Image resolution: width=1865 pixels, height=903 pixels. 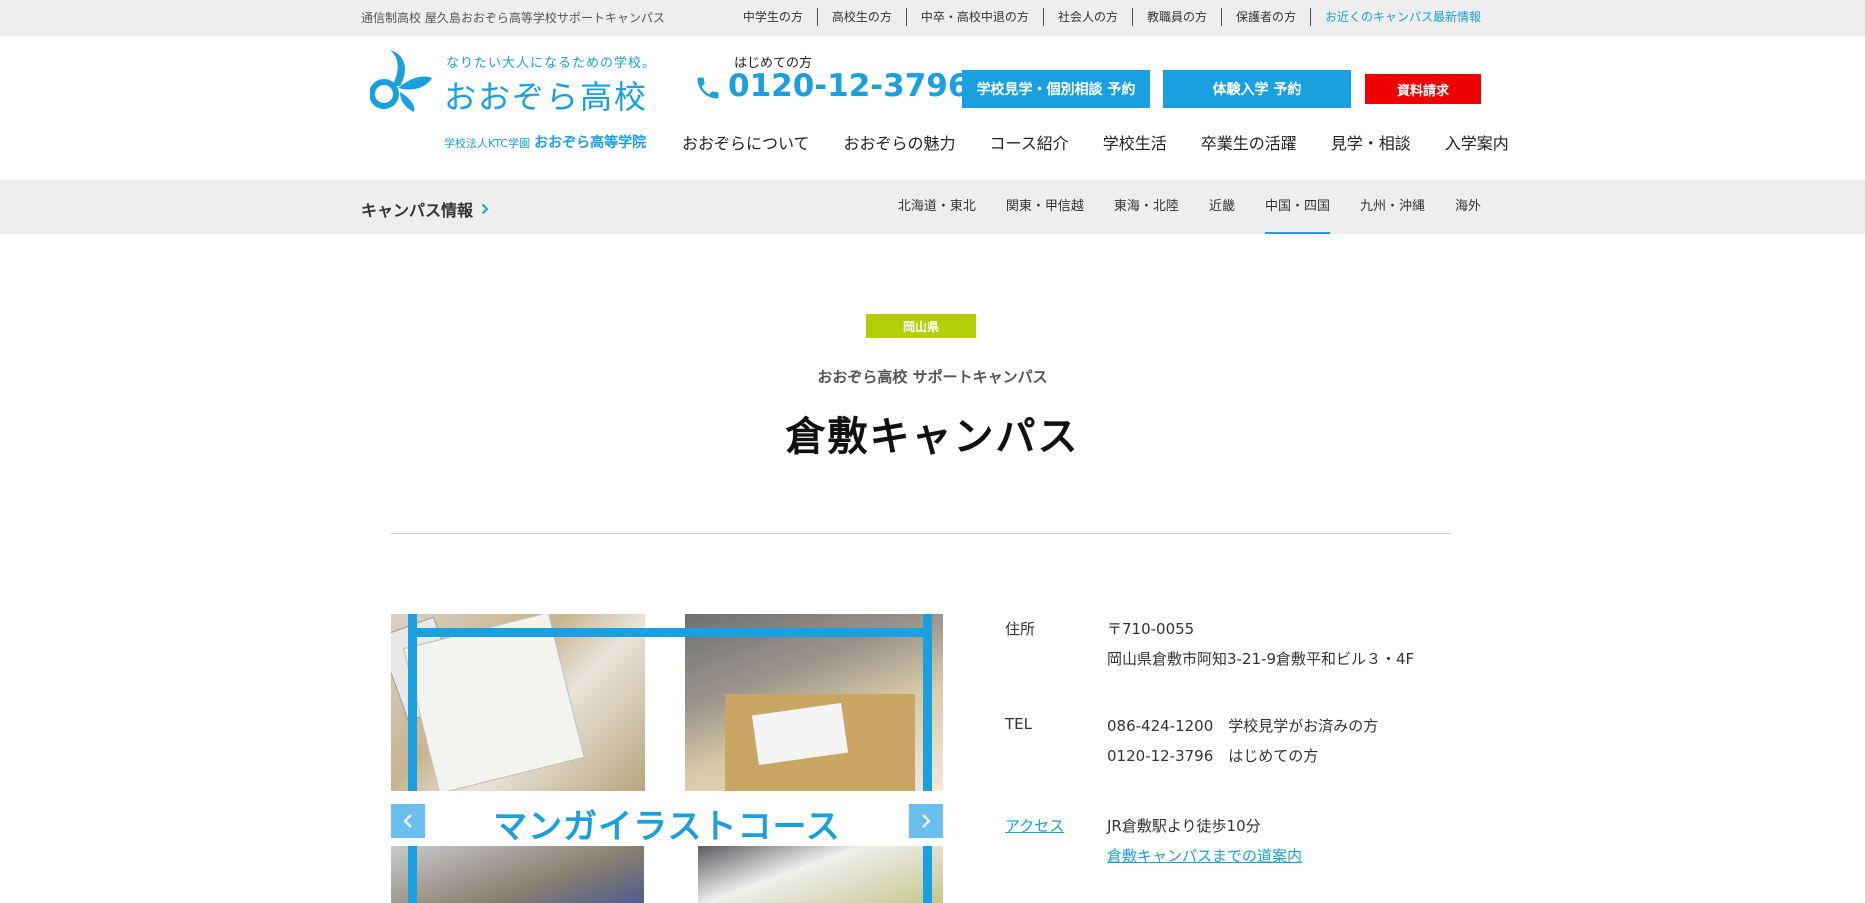 What do you see at coordinates (1135, 142) in the screenshot?
I see `nav-item-school-life: 学校生活` at bounding box center [1135, 142].